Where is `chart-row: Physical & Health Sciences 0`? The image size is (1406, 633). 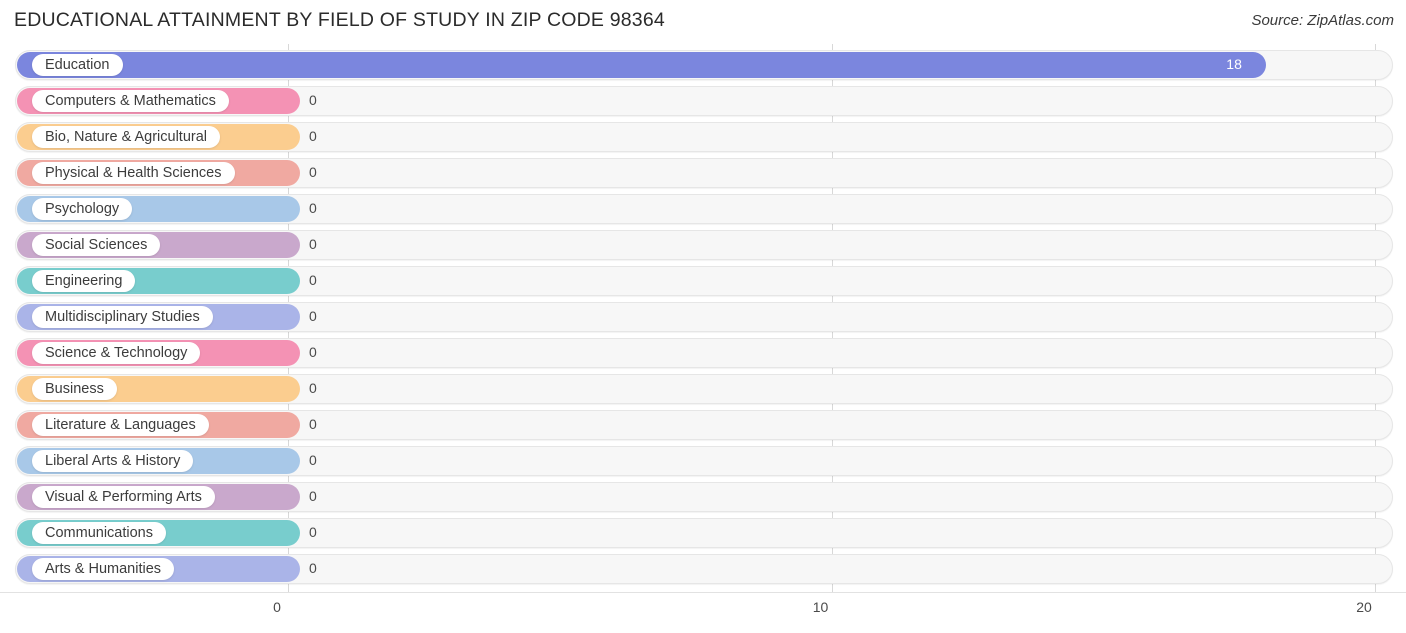 chart-row: Physical & Health Sciences 0 is located at coordinates (703, 173).